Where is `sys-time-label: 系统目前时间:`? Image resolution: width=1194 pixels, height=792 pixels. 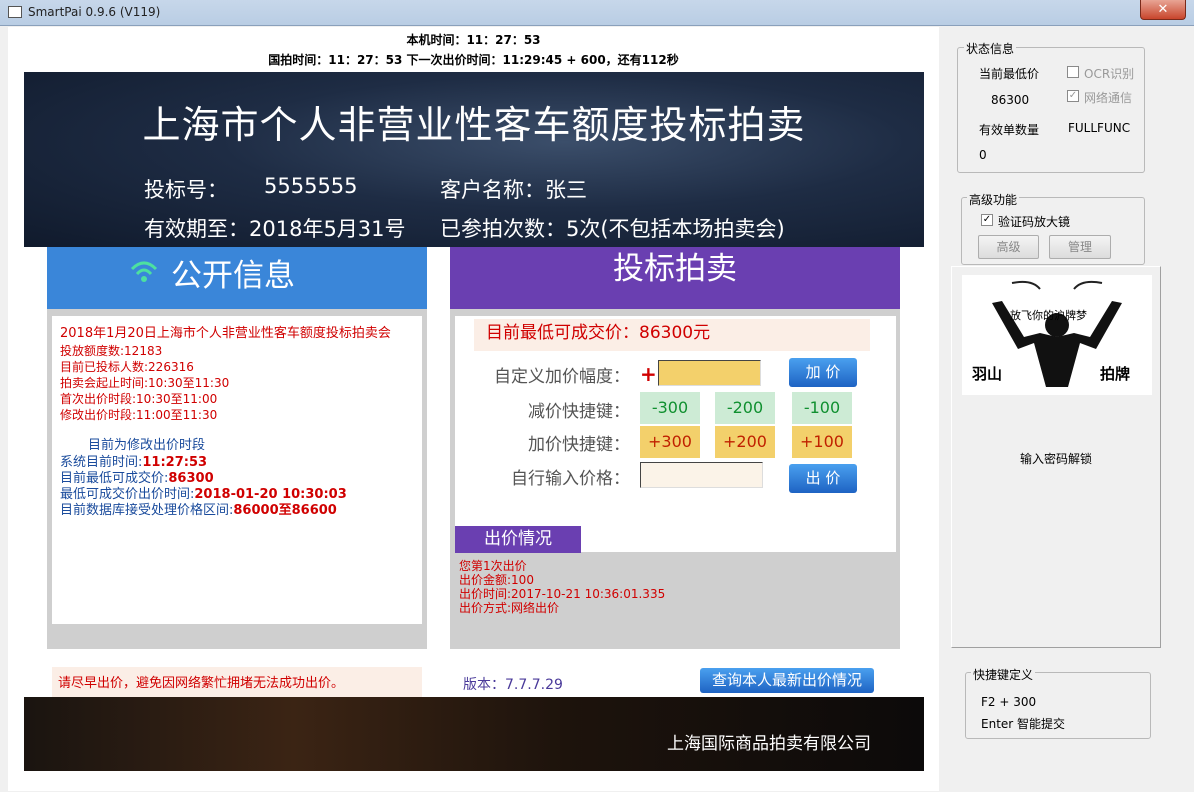 sys-time-label: 系统目前时间: is located at coordinates (101, 462).